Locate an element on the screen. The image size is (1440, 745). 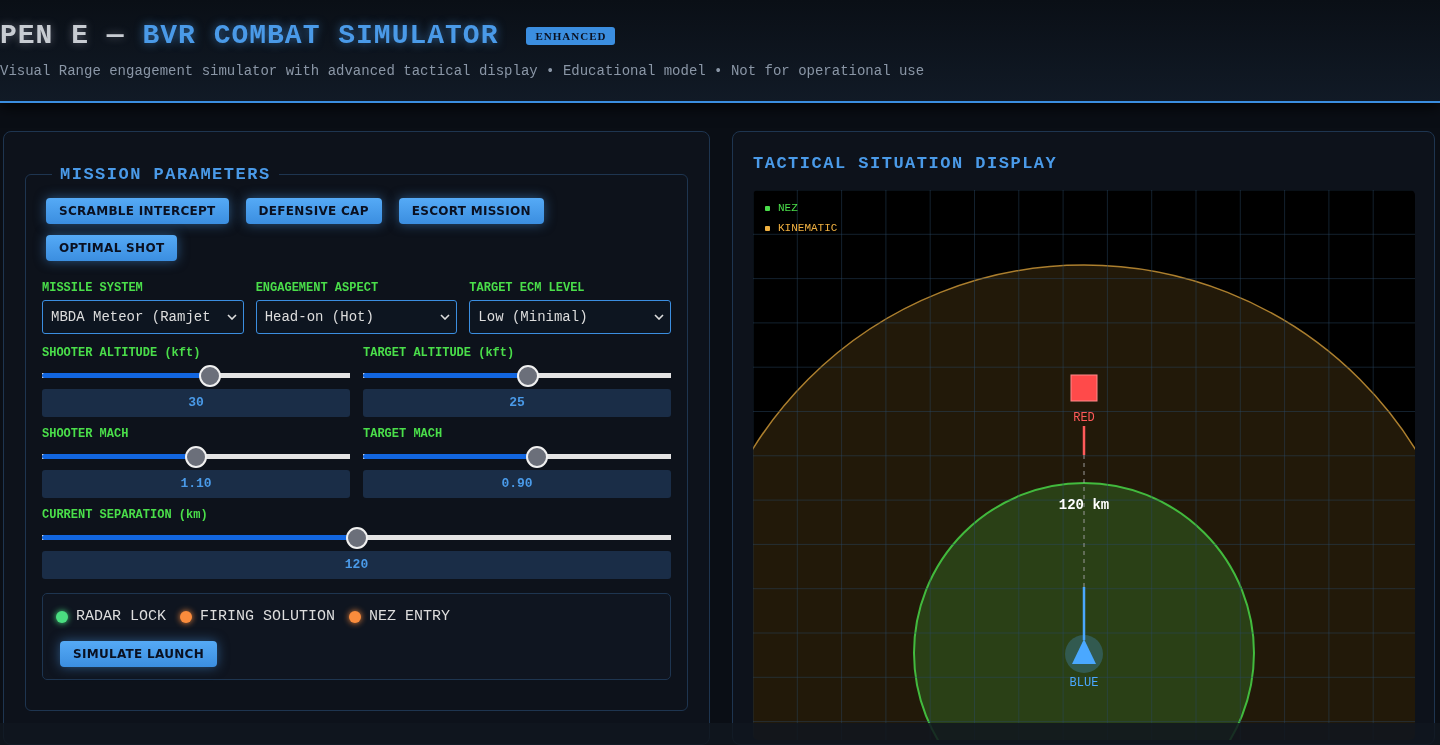
field-label: SHOOTER ALTITUDE (kft) is located at coordinates (122, 353).